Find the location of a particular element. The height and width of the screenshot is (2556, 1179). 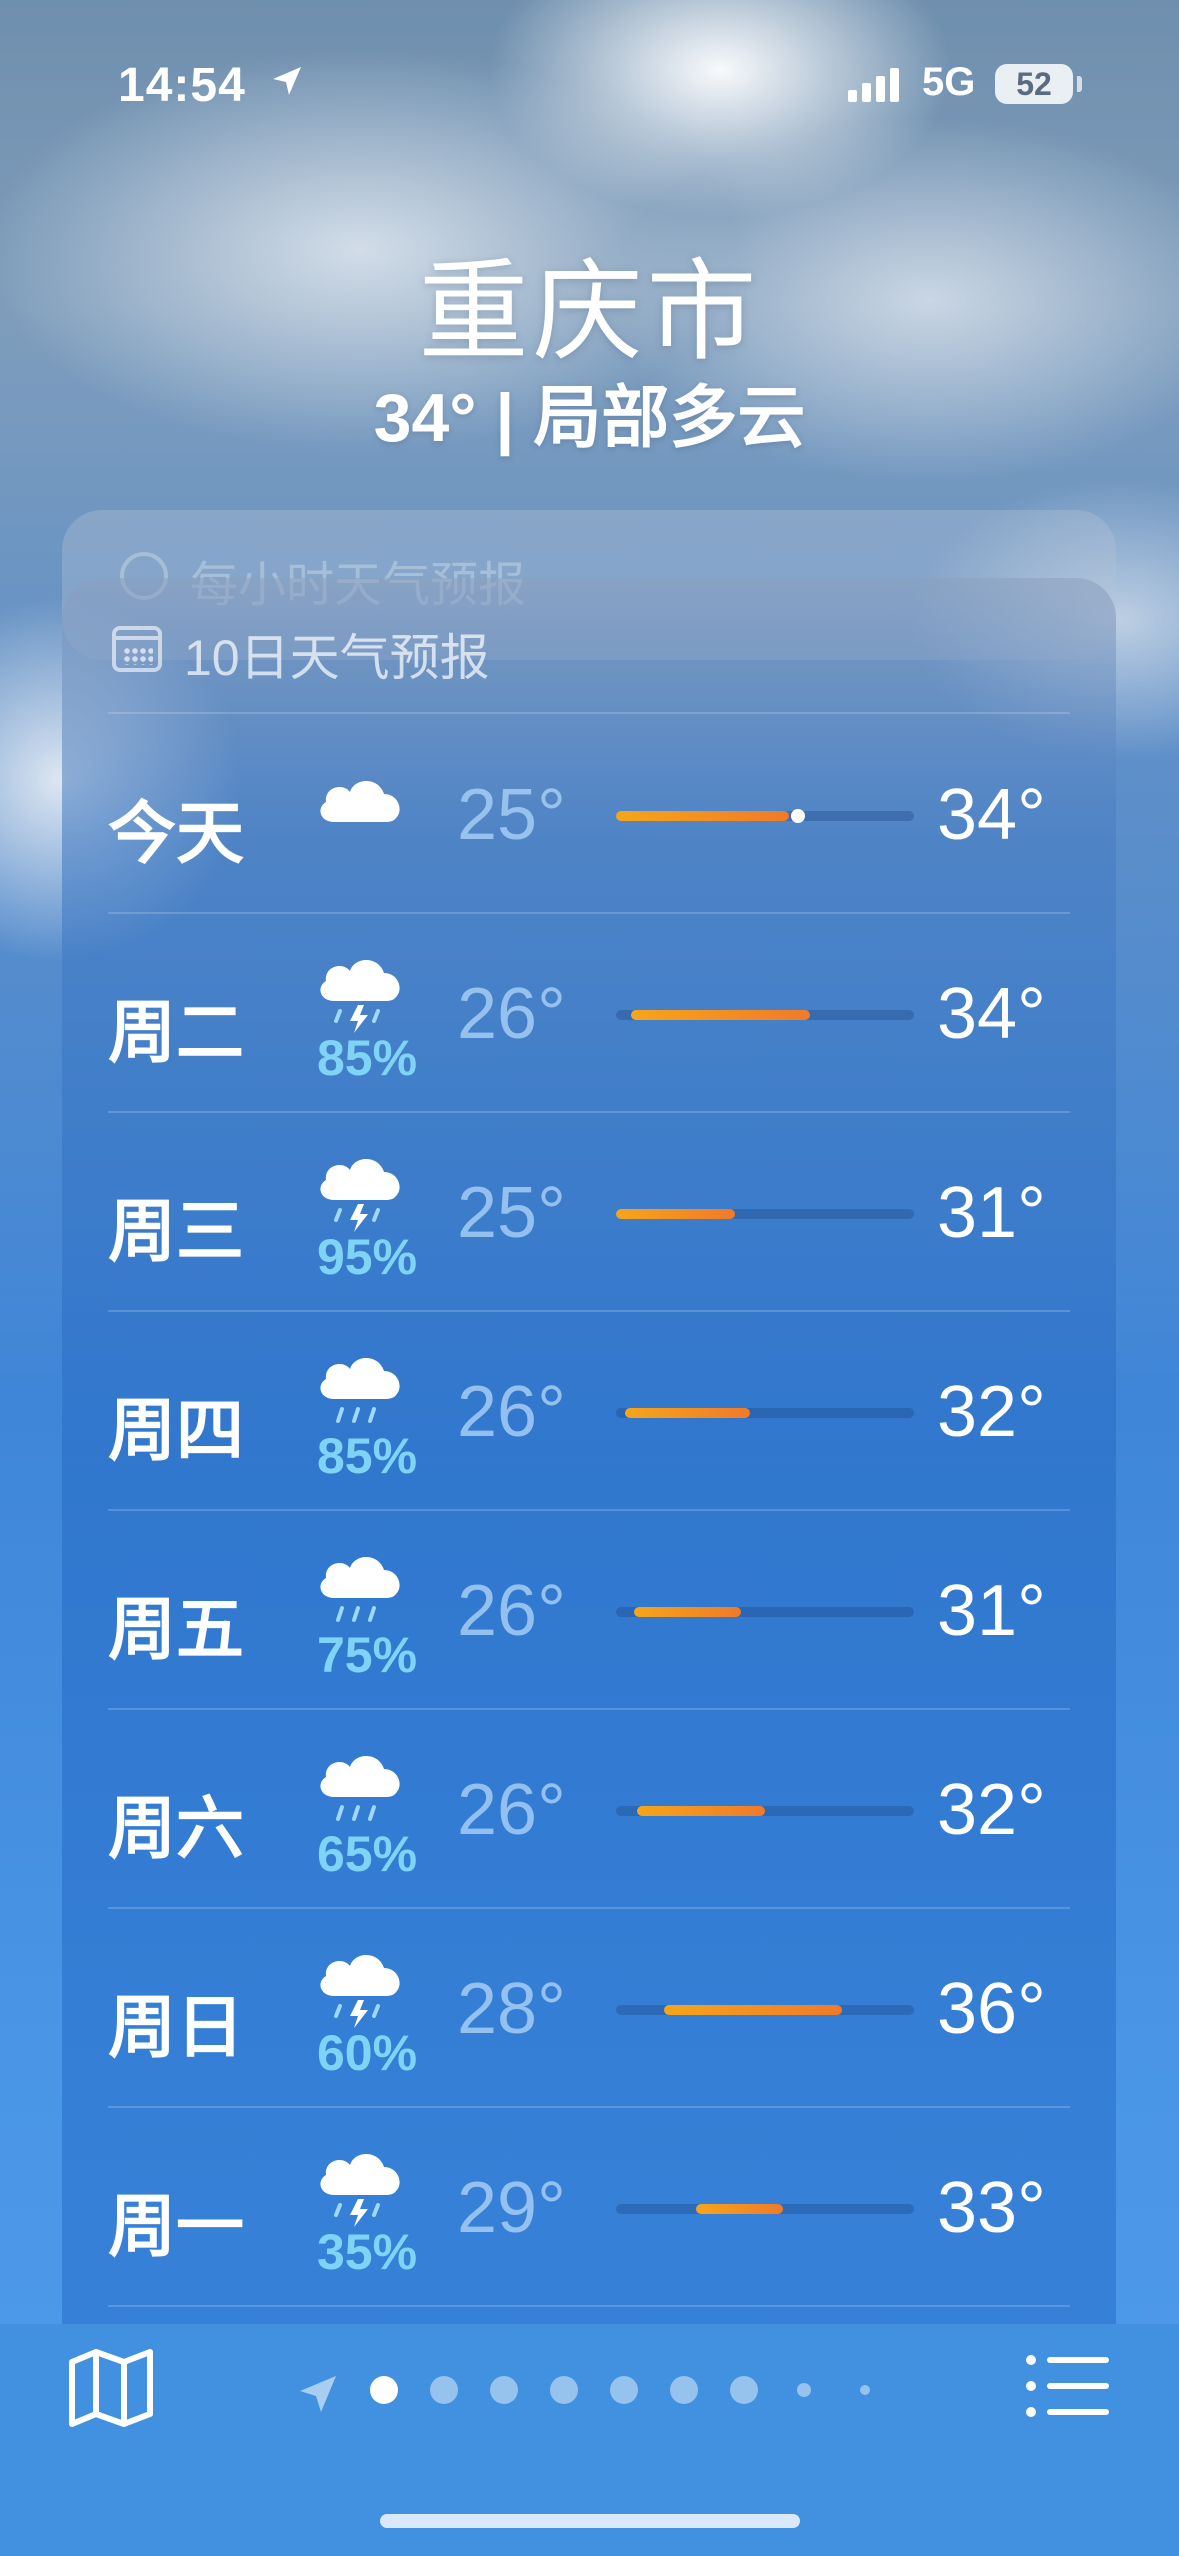

battery-tip is located at coordinates (1079, 84).